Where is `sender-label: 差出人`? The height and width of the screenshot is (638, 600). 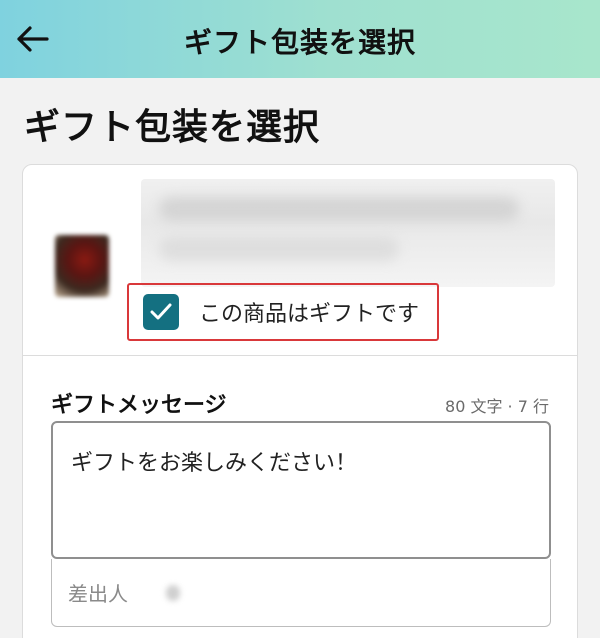 sender-label: 差出人 is located at coordinates (98, 594).